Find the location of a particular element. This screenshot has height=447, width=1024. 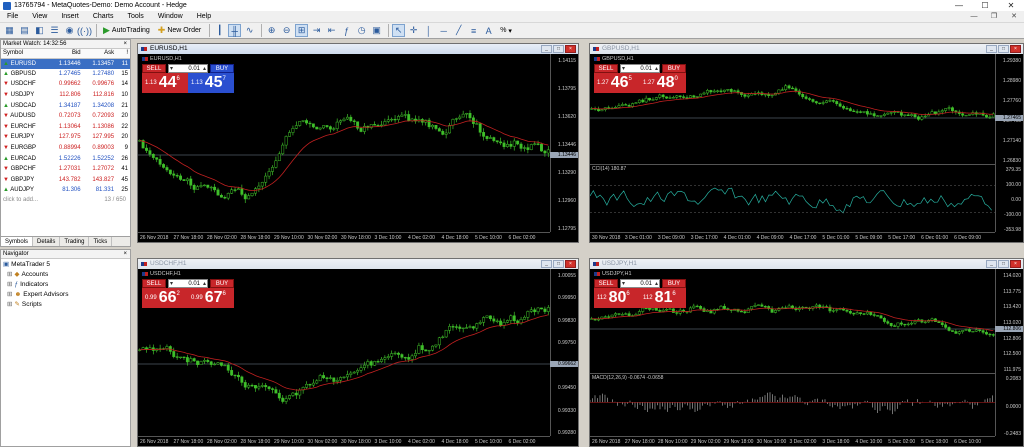

chart-shift-icon: ⇤ is located at coordinates (331, 30).